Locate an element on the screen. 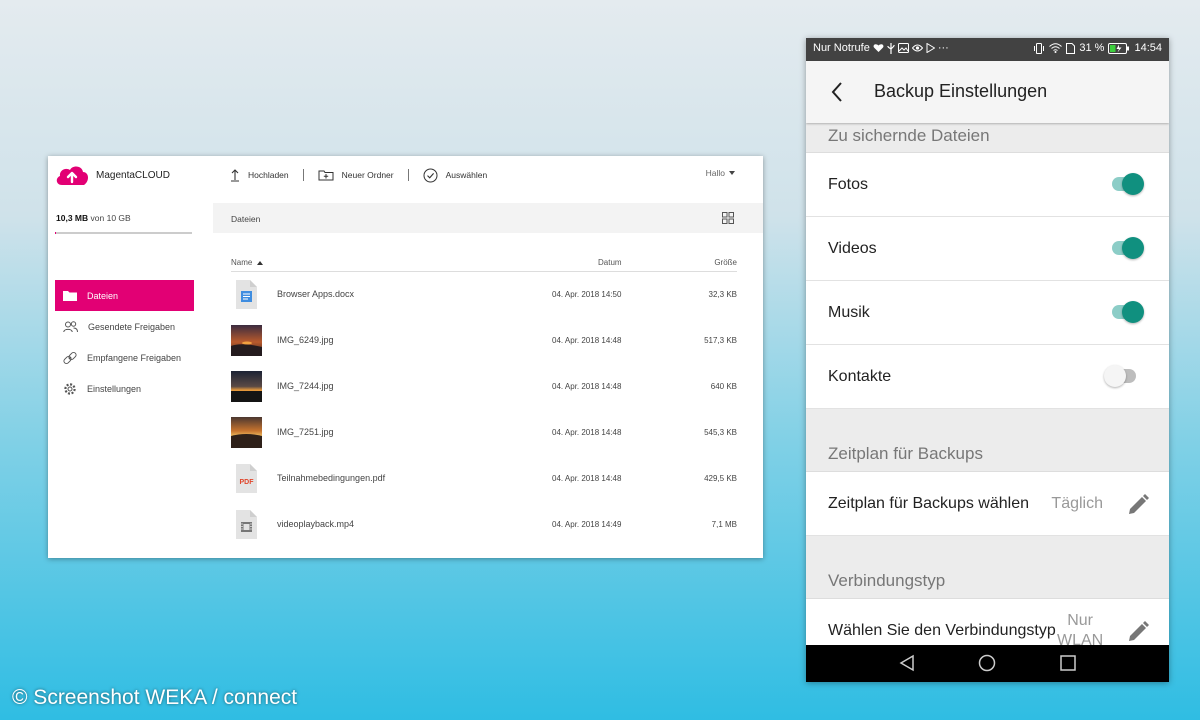 This screenshot has height=720, width=1200. status-left: Nur Notrufe ··· is located at coordinates (881, 48).